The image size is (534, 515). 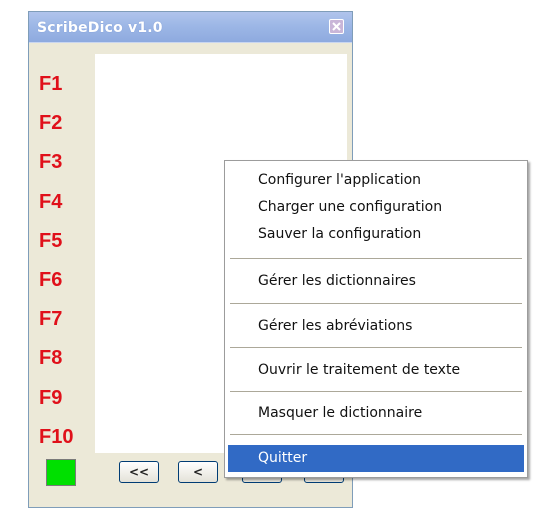 What do you see at coordinates (66, 123) in the screenshot?
I see `fkey-label-f2: F2` at bounding box center [66, 123].